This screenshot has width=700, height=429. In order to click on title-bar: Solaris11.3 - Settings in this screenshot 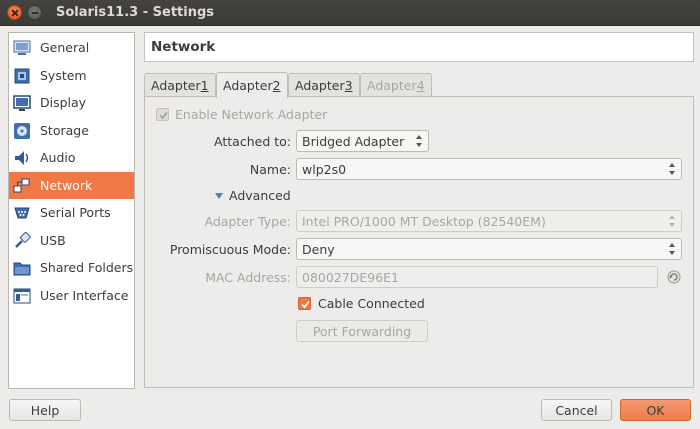, I will do `click(350, 13)`.